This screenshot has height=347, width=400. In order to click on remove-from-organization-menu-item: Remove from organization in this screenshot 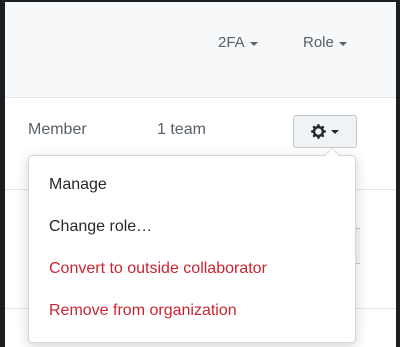, I will do `click(192, 311)`.